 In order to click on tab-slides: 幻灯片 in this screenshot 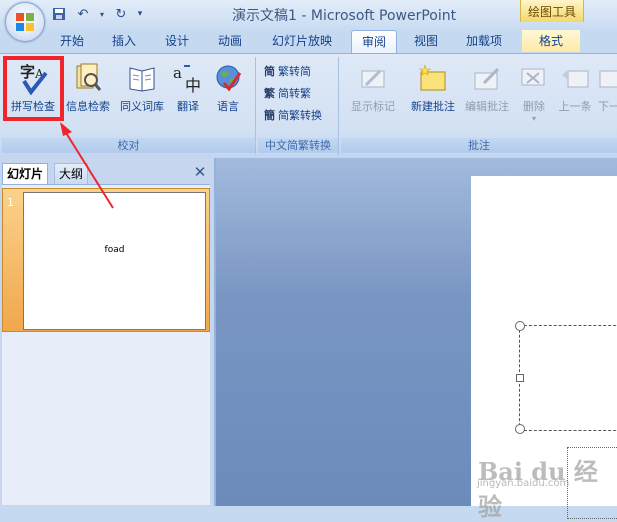, I will do `click(25, 173)`.